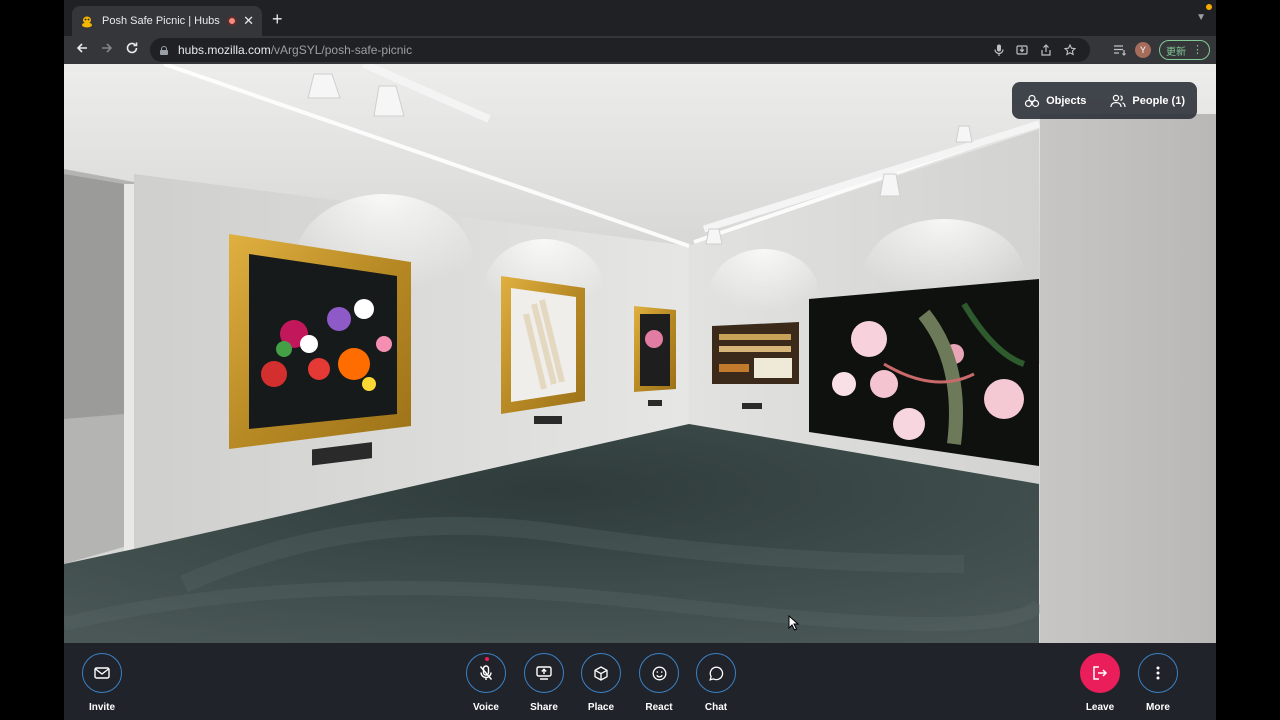 The height and width of the screenshot is (720, 1280). I want to click on react-button: React, so click(659, 683).